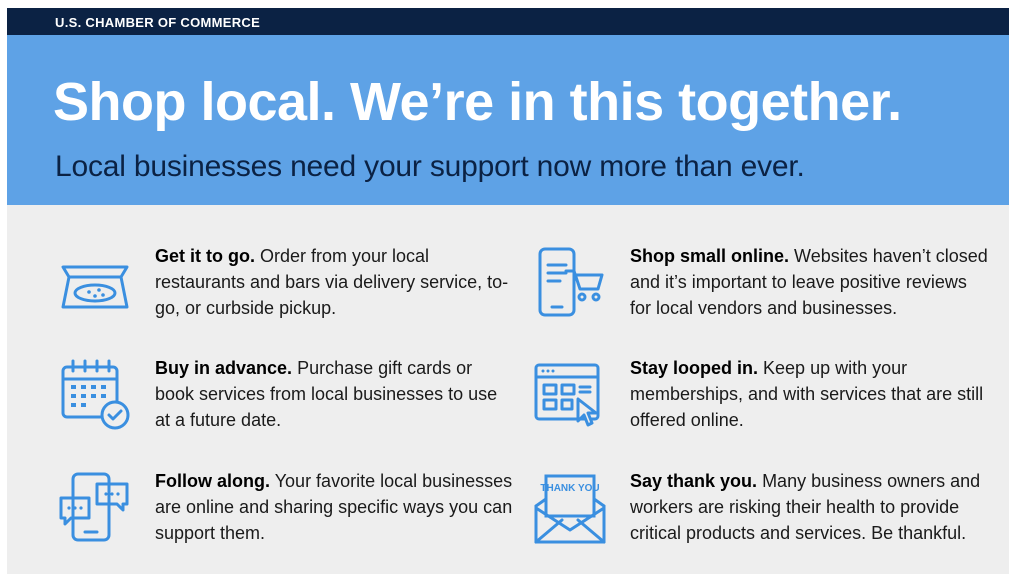  Describe the element at coordinates (694, 368) in the screenshot. I see `tip-title: Stay looped in.` at that location.